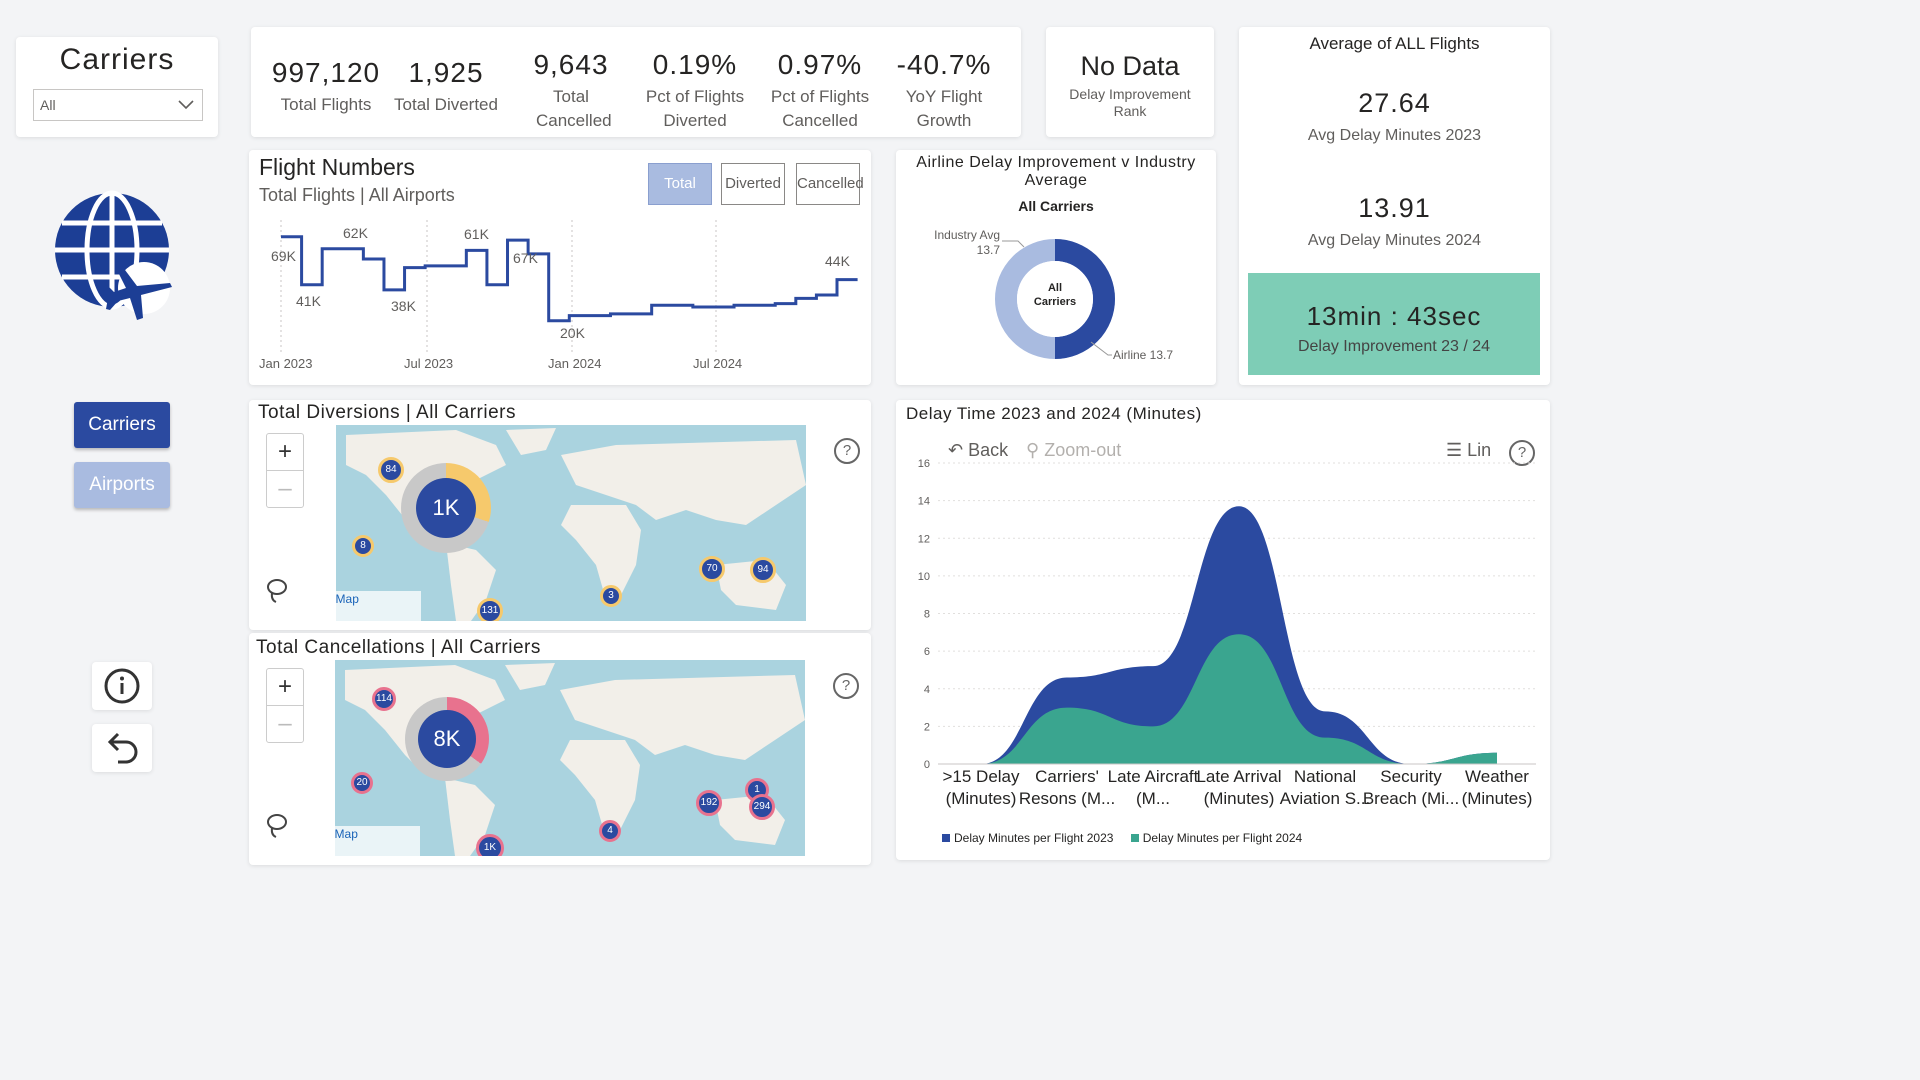  Describe the element at coordinates (946, 838) in the screenshot. I see `legend-swatch-2023` at that location.